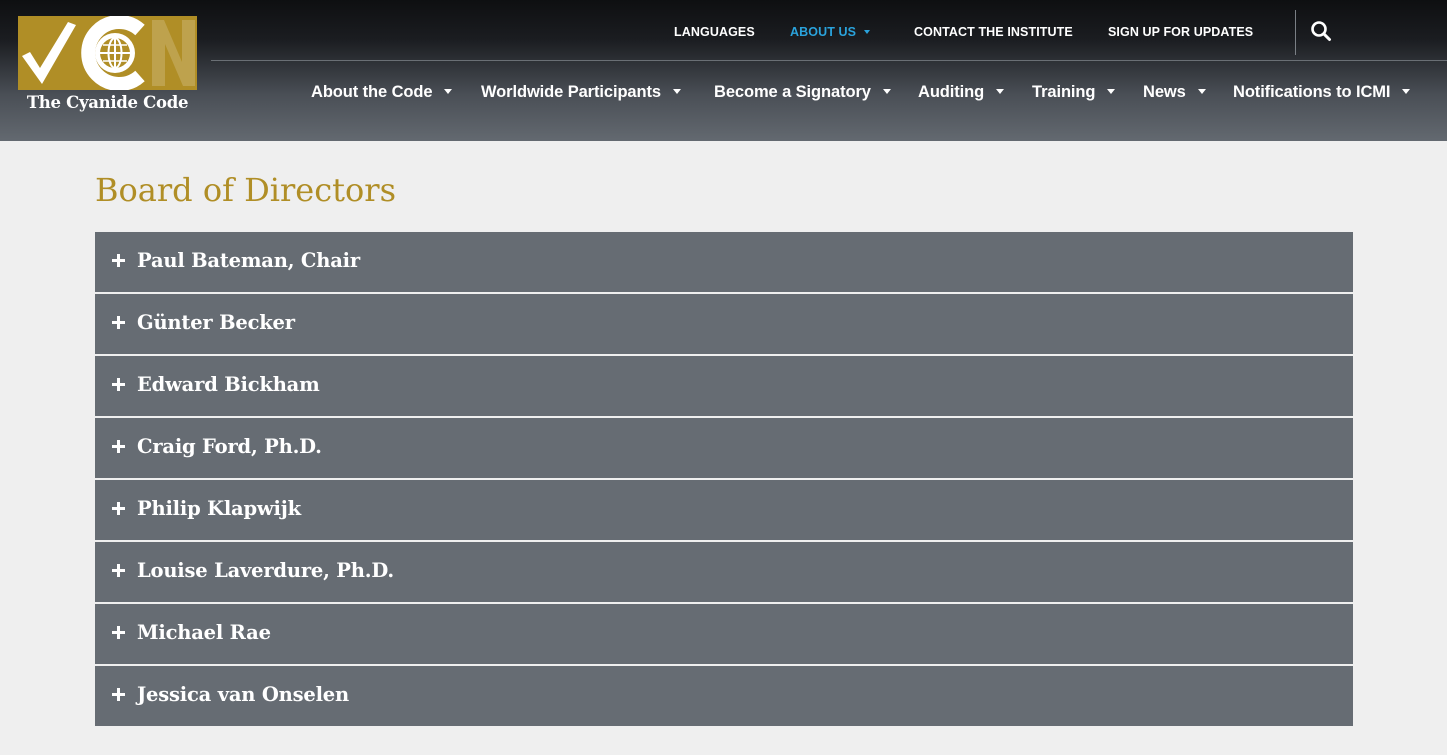 This screenshot has height=755, width=1447. I want to click on header-divider, so click(829, 60).